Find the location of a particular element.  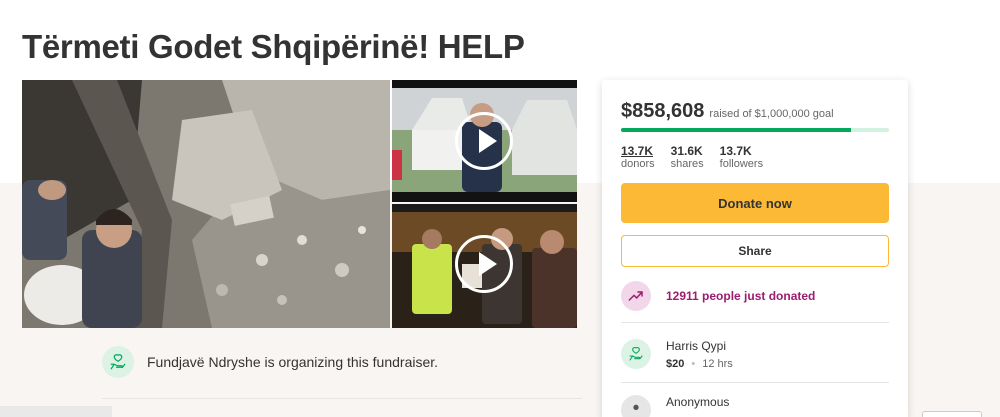

progress-fill is located at coordinates (736, 130).